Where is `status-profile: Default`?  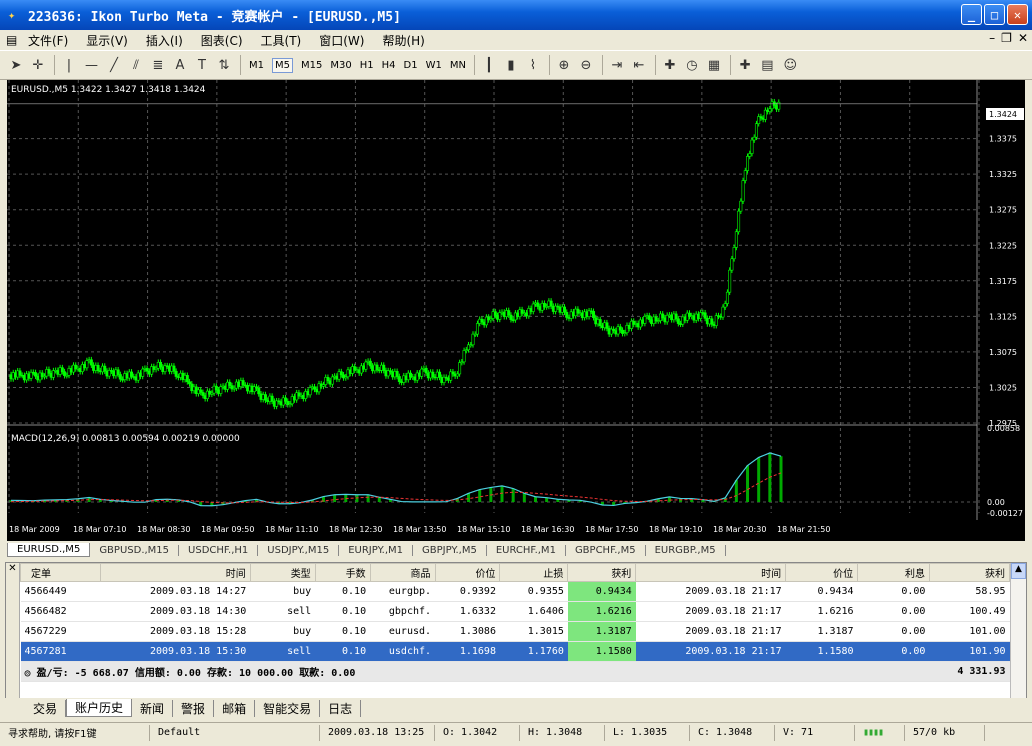 status-profile: Default is located at coordinates (235, 732).